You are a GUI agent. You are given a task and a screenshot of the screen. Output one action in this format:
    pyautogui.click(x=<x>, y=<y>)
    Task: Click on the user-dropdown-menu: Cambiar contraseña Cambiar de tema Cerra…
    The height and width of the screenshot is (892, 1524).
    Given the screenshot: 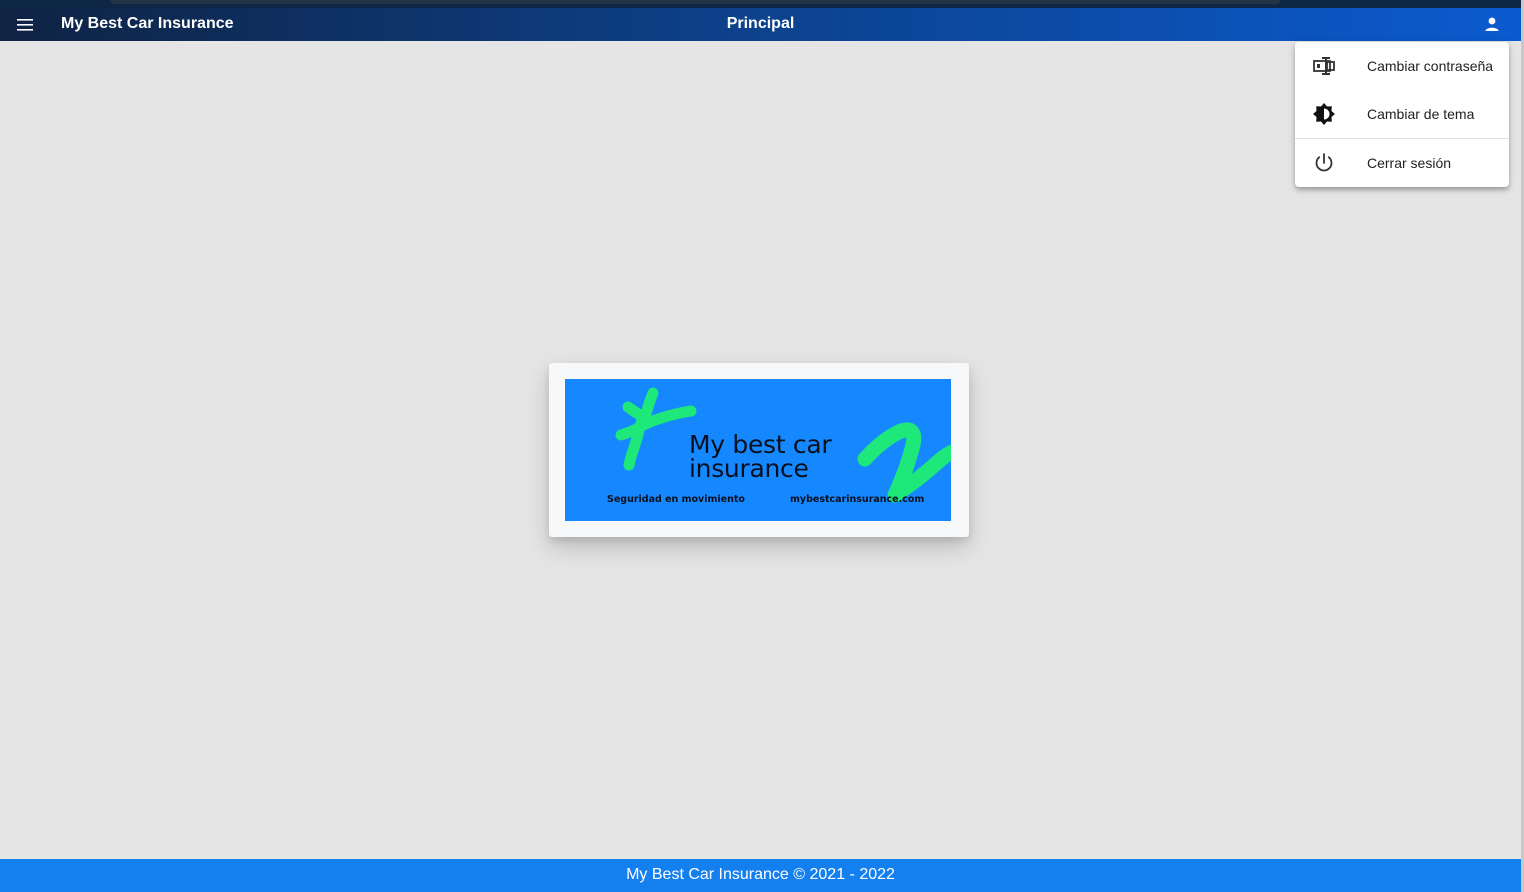 What is the action you would take?
    pyautogui.click(x=1402, y=114)
    